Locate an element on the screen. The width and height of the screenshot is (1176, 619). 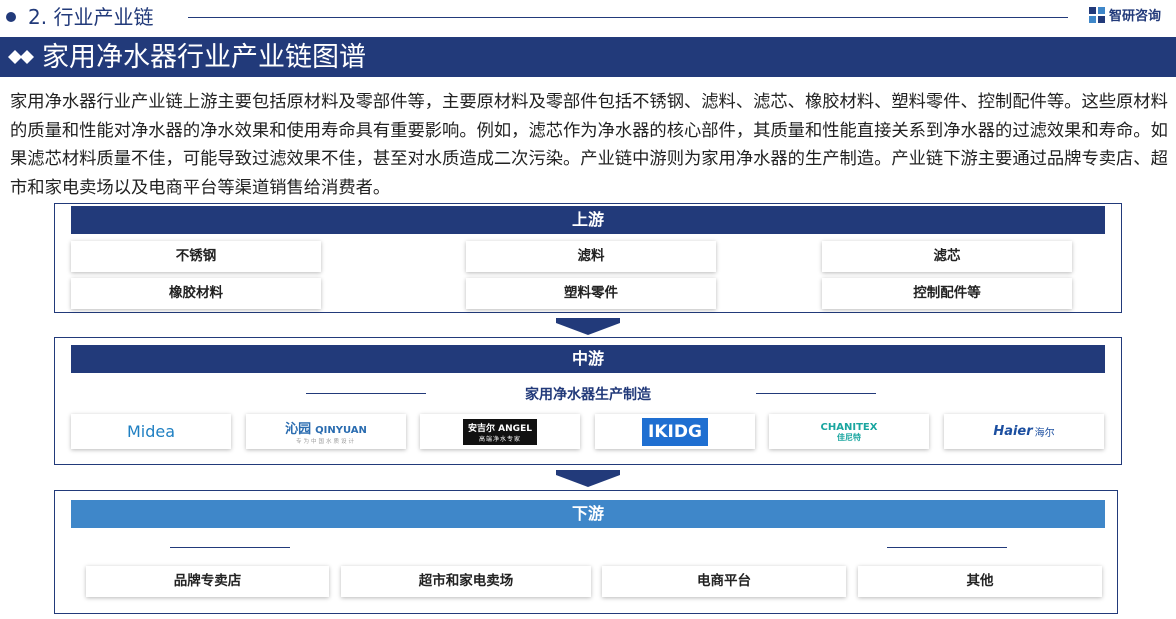
midstream-label: 中游 is located at coordinates (587, 358).